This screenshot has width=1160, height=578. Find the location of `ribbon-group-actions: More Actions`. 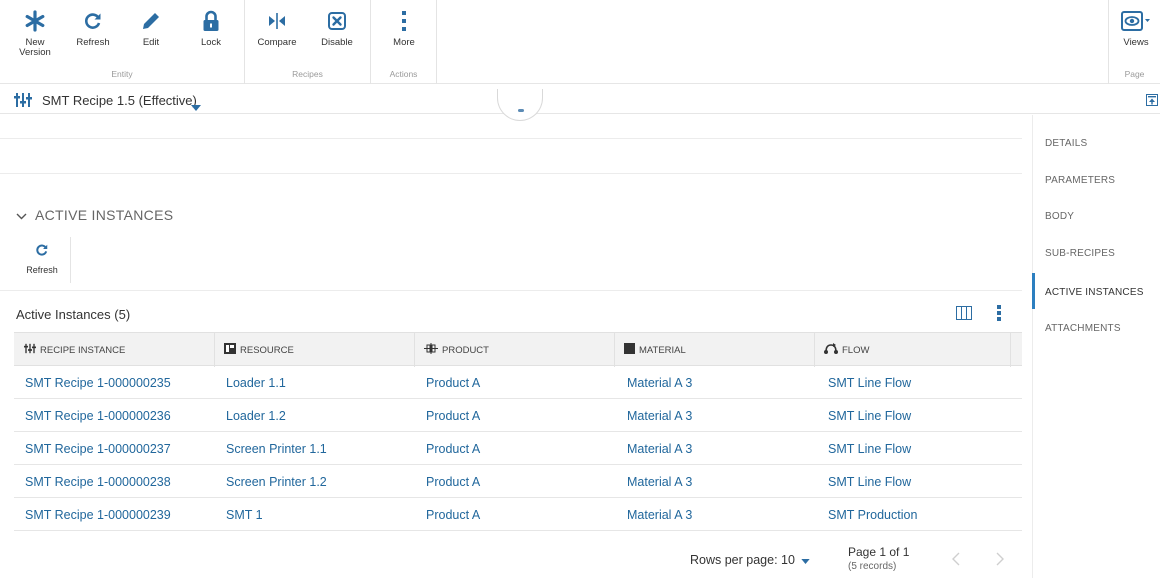

ribbon-group-actions: More Actions is located at coordinates (404, 42).